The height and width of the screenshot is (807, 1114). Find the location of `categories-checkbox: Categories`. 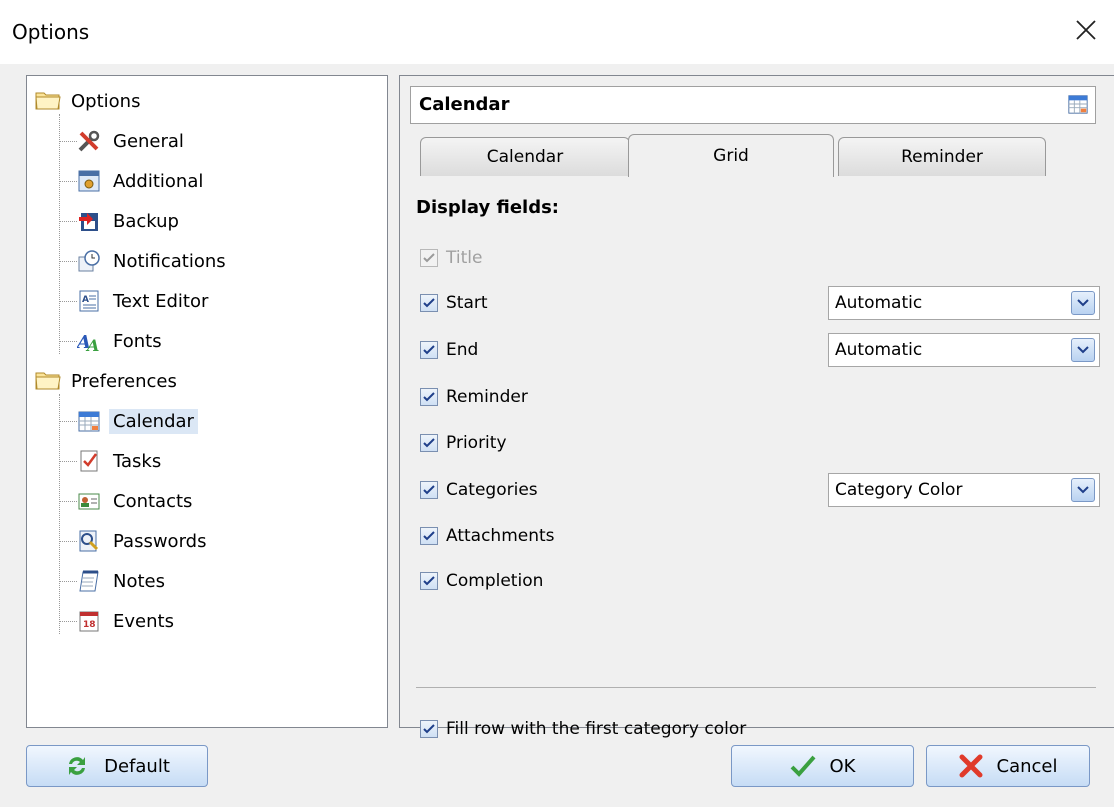

categories-checkbox: Categories is located at coordinates (479, 490).